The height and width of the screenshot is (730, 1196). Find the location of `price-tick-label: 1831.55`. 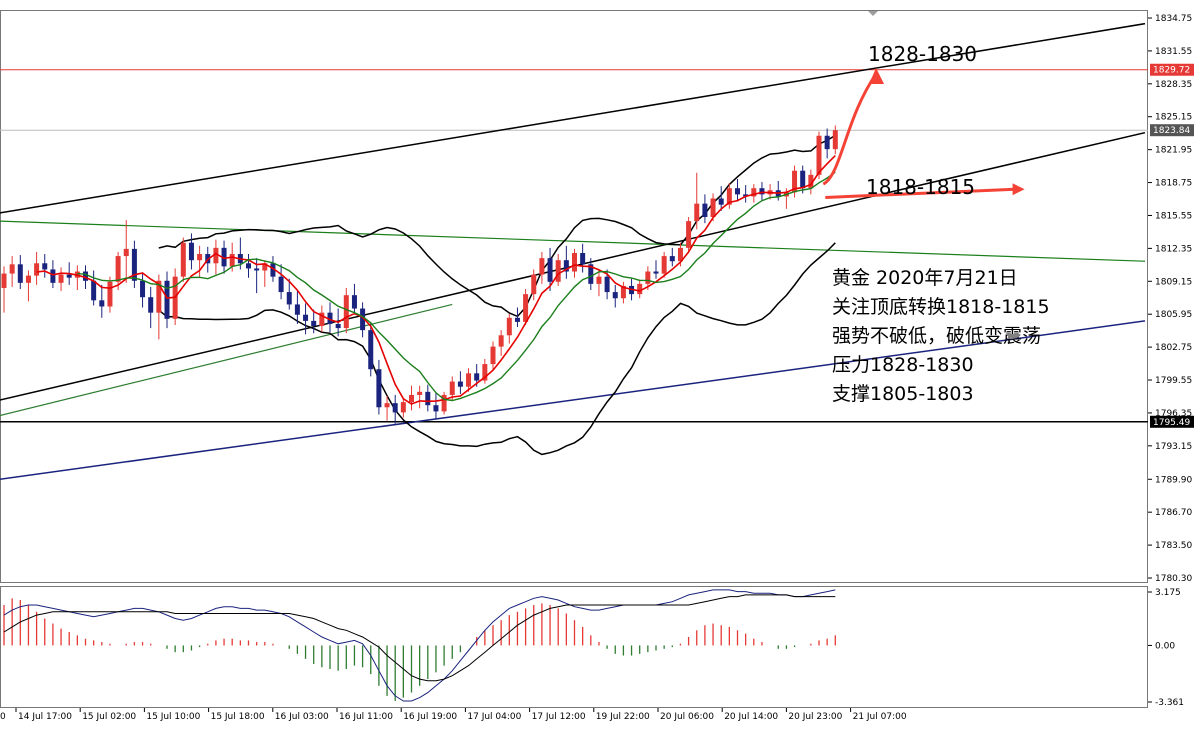

price-tick-label: 1831.55 is located at coordinates (1173, 52).